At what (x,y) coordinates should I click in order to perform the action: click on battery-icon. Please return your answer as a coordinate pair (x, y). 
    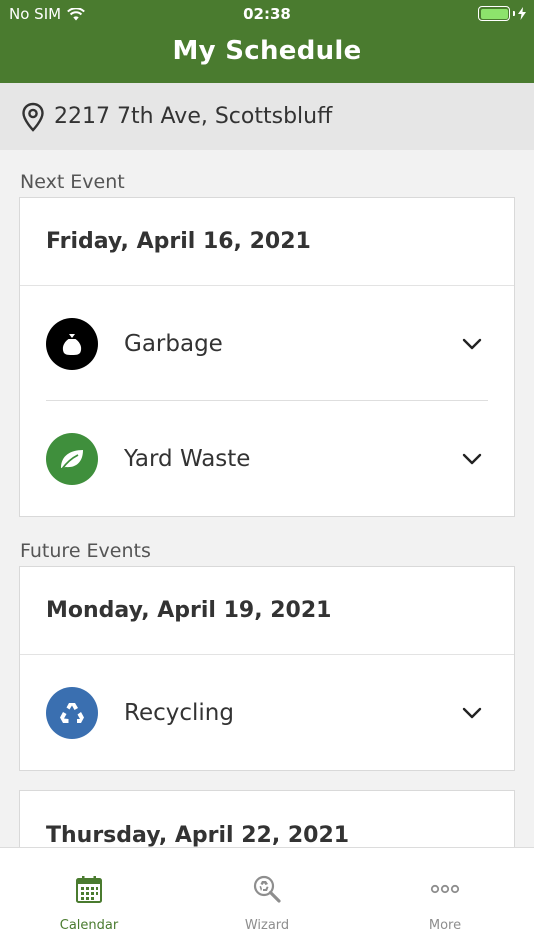
    Looking at the image, I should click on (494, 13).